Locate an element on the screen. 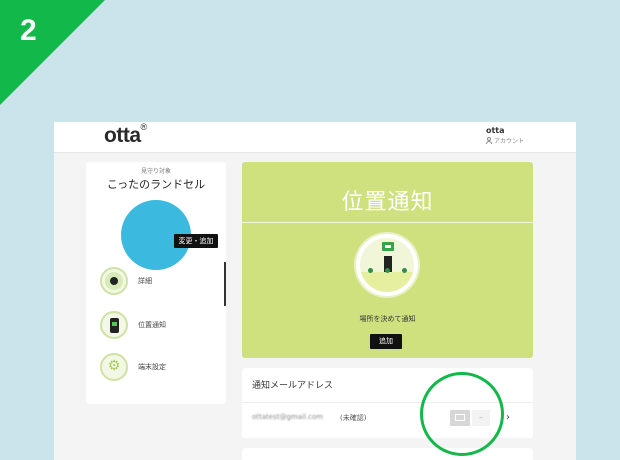 The width and height of the screenshot is (620, 460). child-name: こったのランドセル is located at coordinates (156, 184).